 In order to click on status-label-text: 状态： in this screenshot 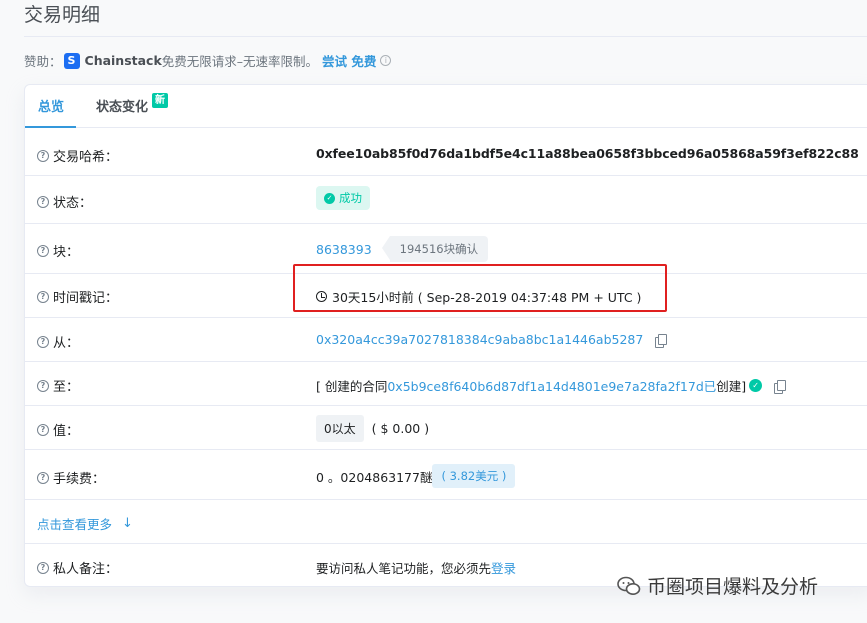, I will do `click(73, 203)`.